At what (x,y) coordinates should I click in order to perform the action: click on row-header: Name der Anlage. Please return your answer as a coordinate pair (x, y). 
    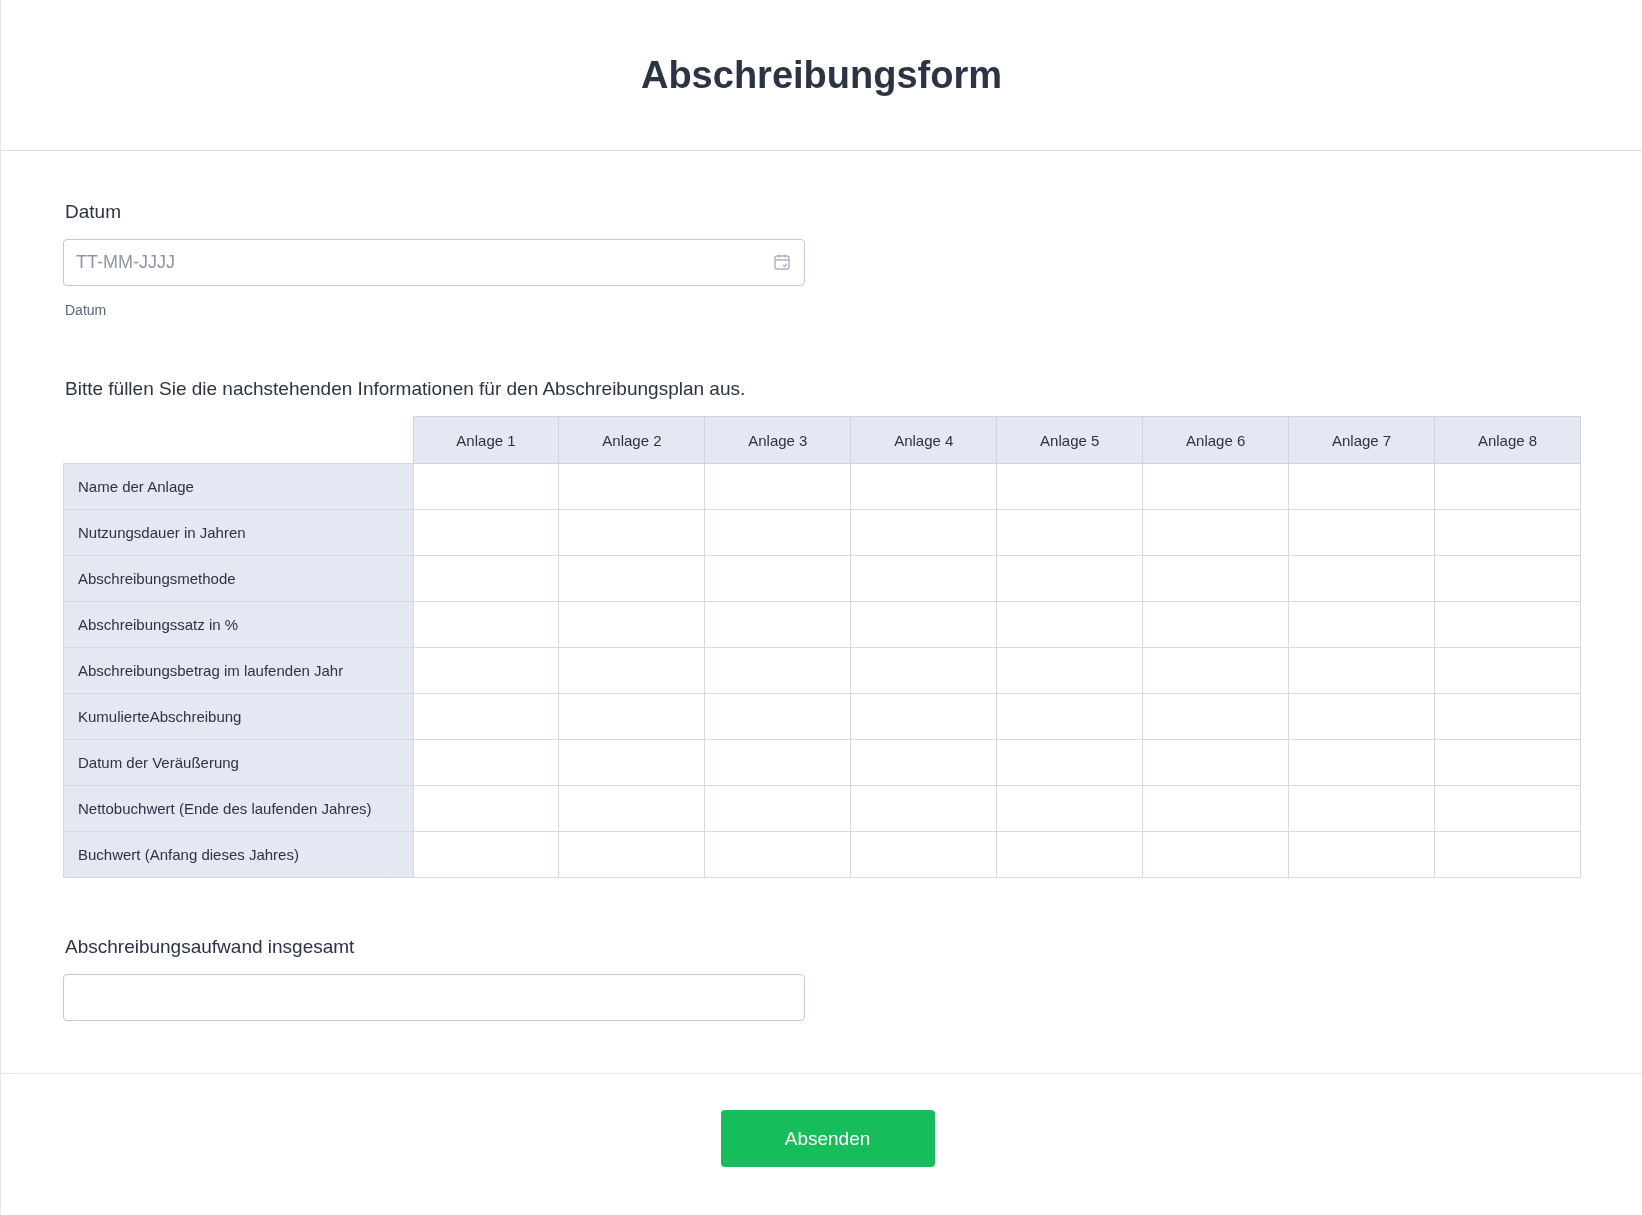
    Looking at the image, I should click on (238, 486).